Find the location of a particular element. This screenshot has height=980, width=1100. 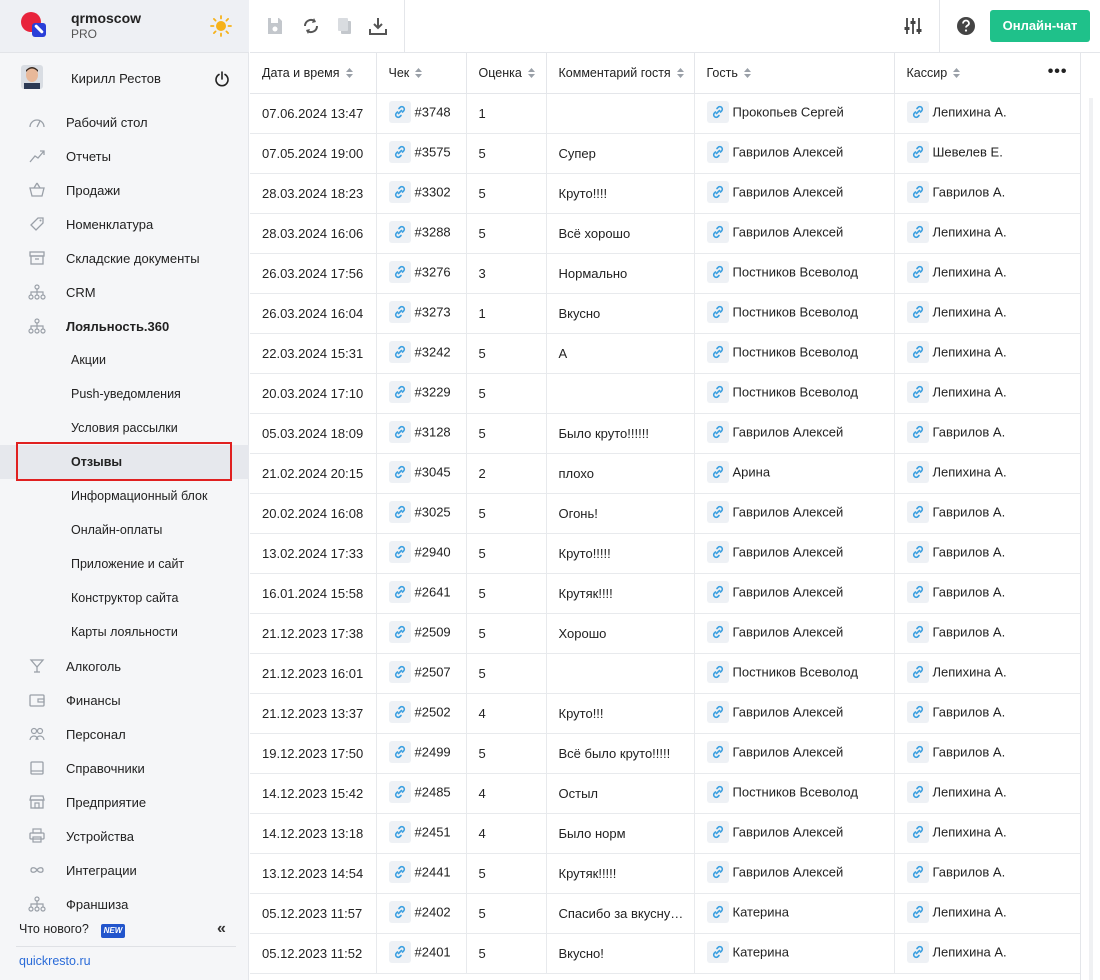

help-icon is located at coordinates (966, 26).